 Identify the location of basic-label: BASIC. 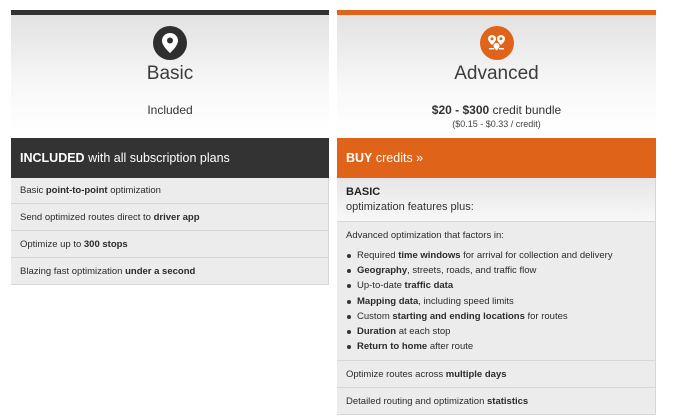
(363, 192).